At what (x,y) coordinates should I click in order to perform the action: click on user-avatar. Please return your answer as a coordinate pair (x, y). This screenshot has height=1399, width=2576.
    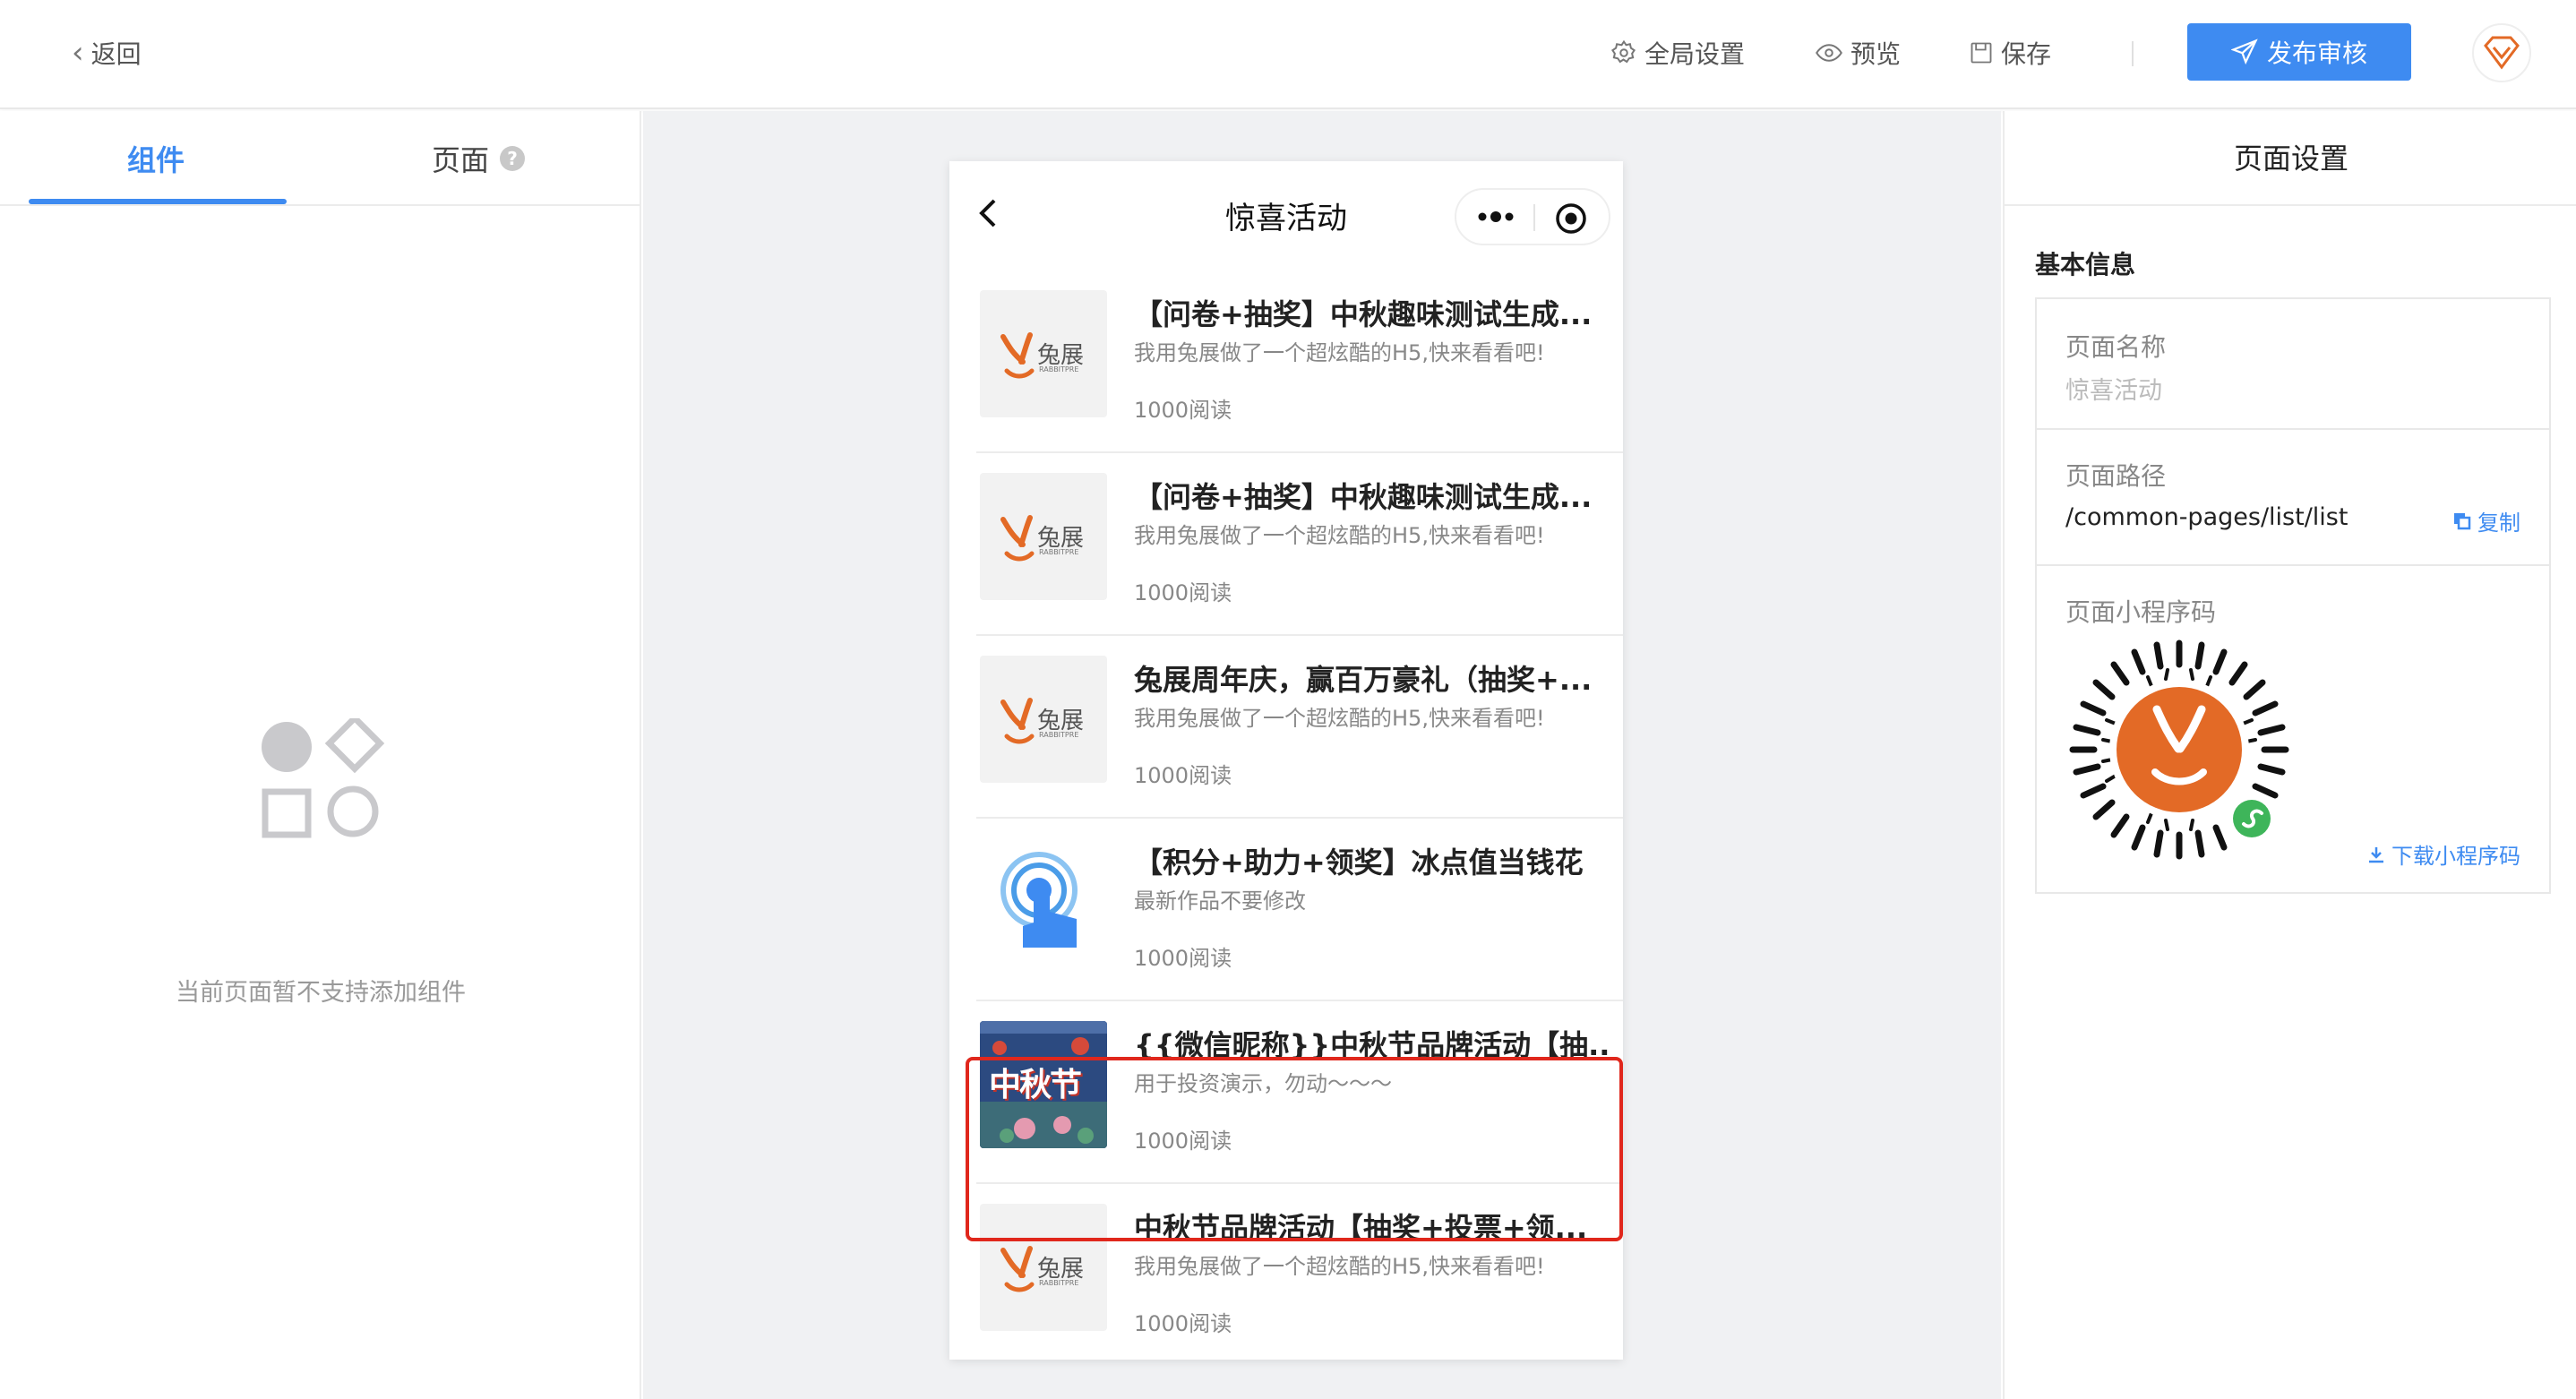
    Looking at the image, I should click on (2501, 52).